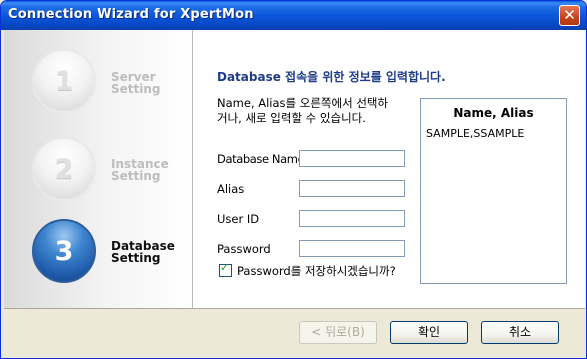 The height and width of the screenshot is (359, 587). Describe the element at coordinates (331, 77) in the screenshot. I see `page-heading: Database 접속을 위한 정보를 입력합니다.` at that location.